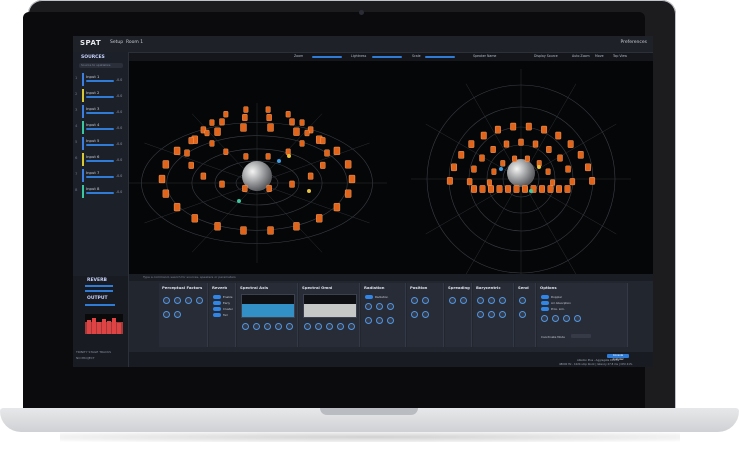 The width and height of the screenshot is (739, 465). What do you see at coordinates (182, 287) in the screenshot?
I see `section-title: Perceptual Factors` at bounding box center [182, 287].